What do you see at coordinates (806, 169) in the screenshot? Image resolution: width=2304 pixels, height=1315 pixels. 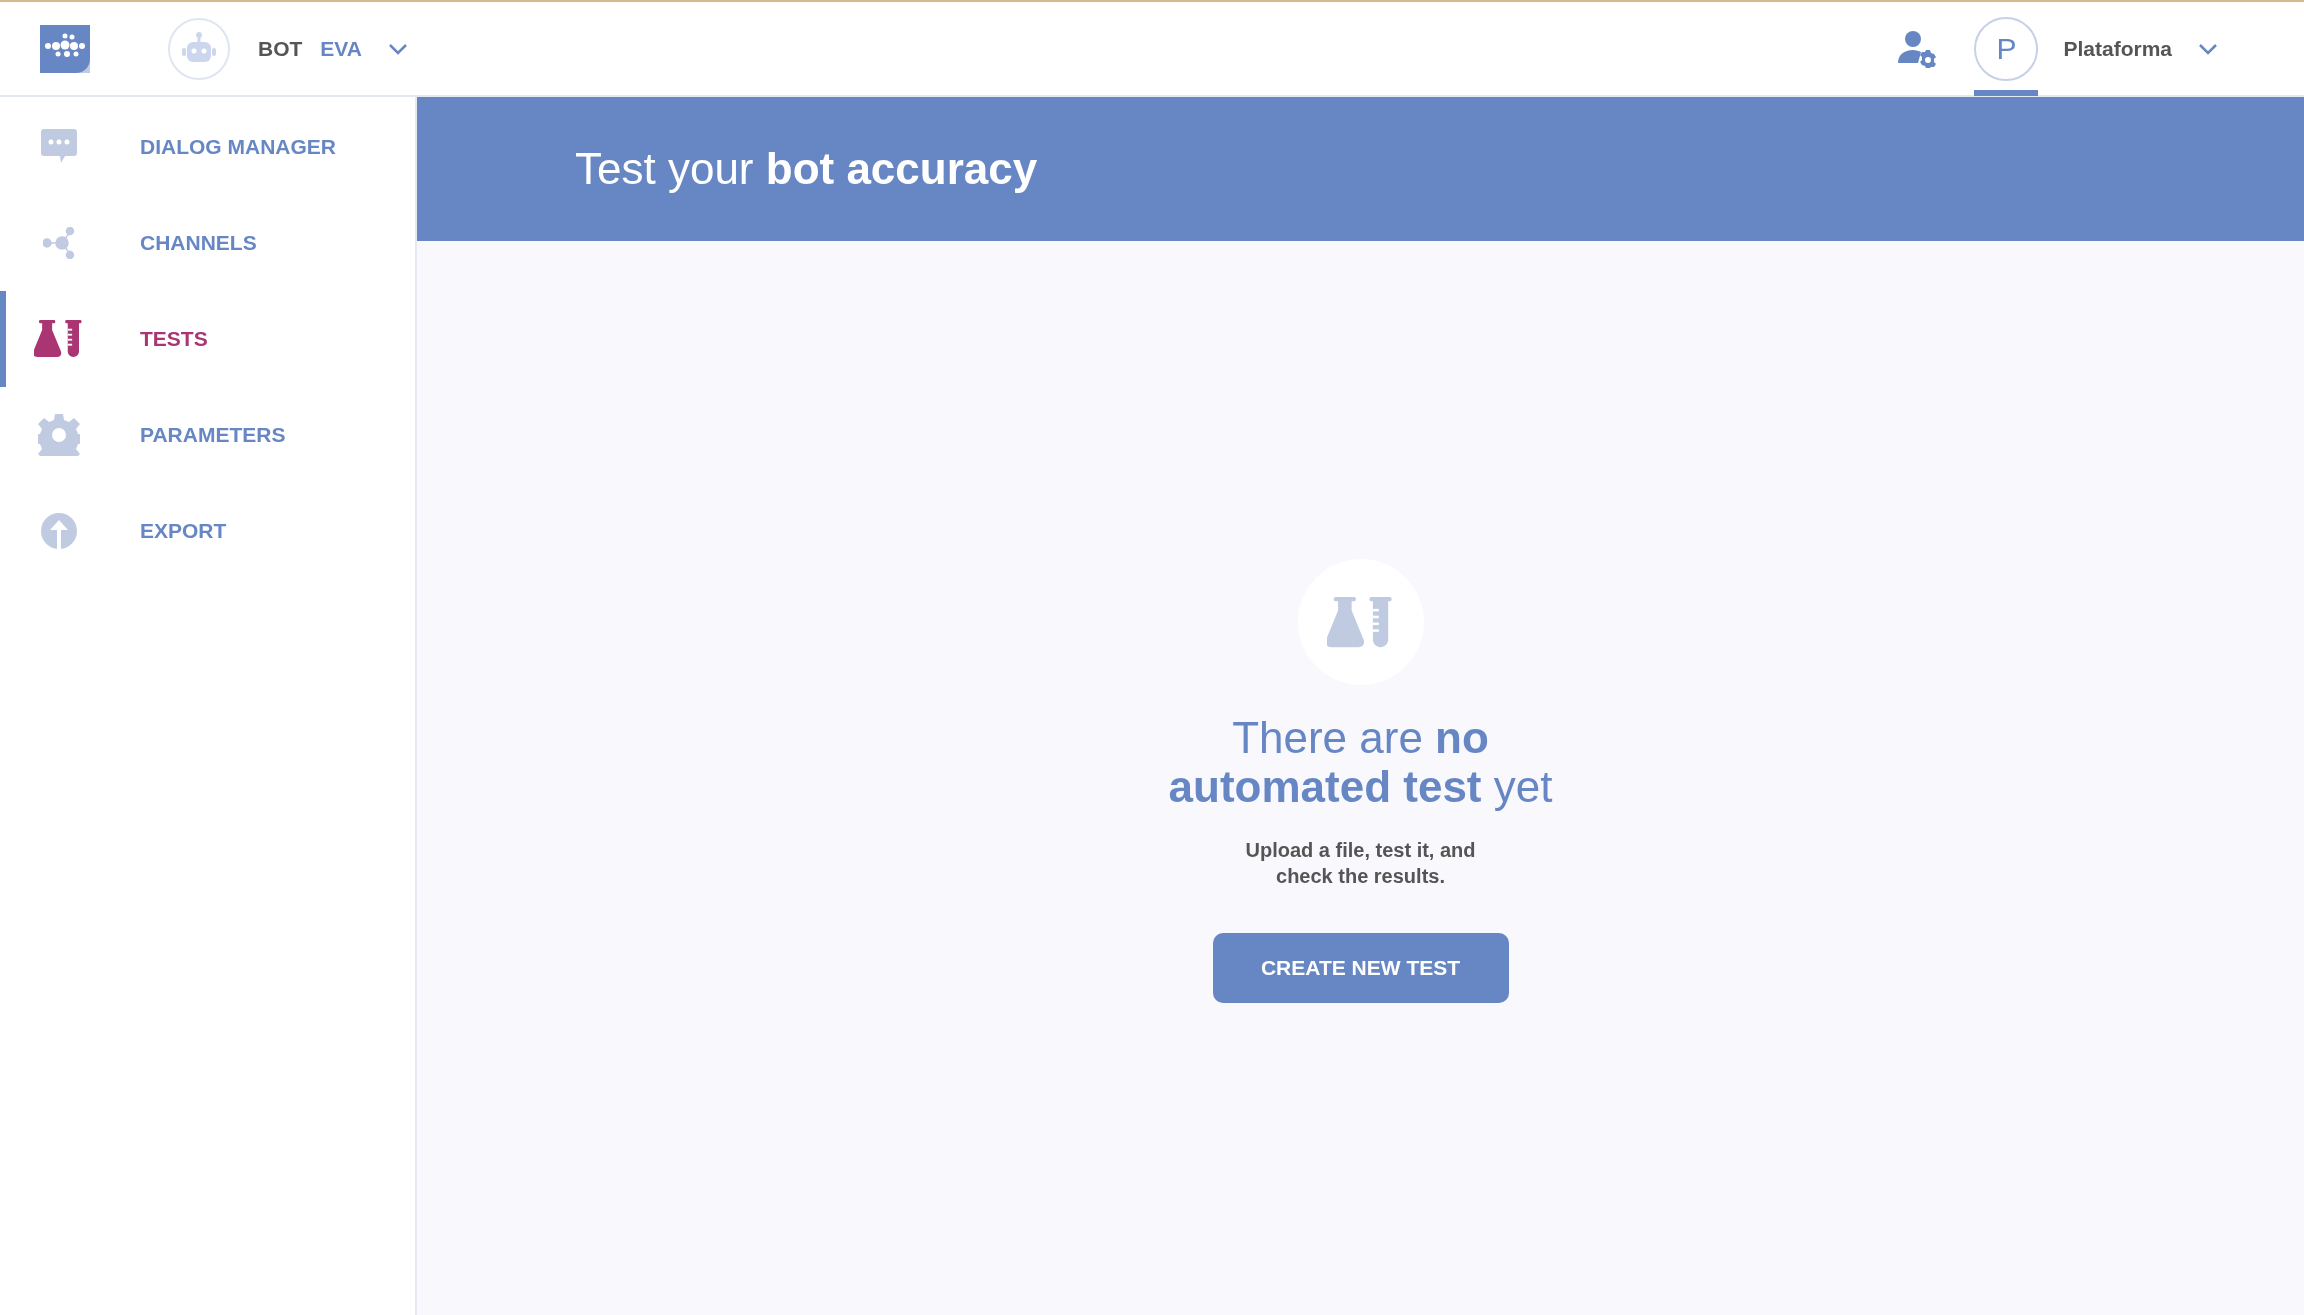 I see `page-title: Test your bot accuracy` at bounding box center [806, 169].